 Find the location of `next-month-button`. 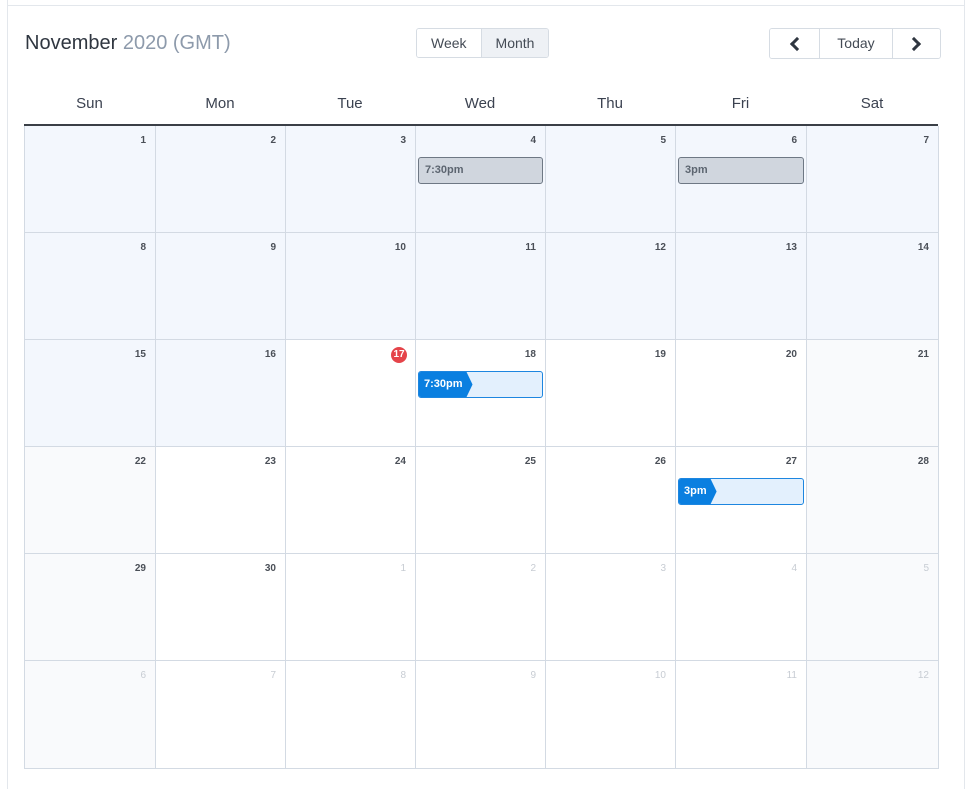

next-month-button is located at coordinates (916, 43).